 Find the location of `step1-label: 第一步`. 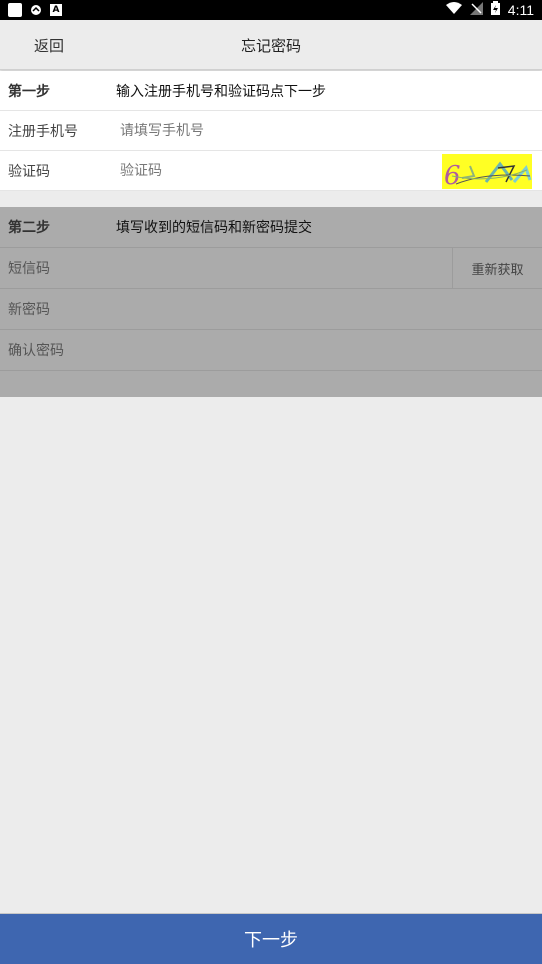

step1-label: 第一步 is located at coordinates (29, 91).